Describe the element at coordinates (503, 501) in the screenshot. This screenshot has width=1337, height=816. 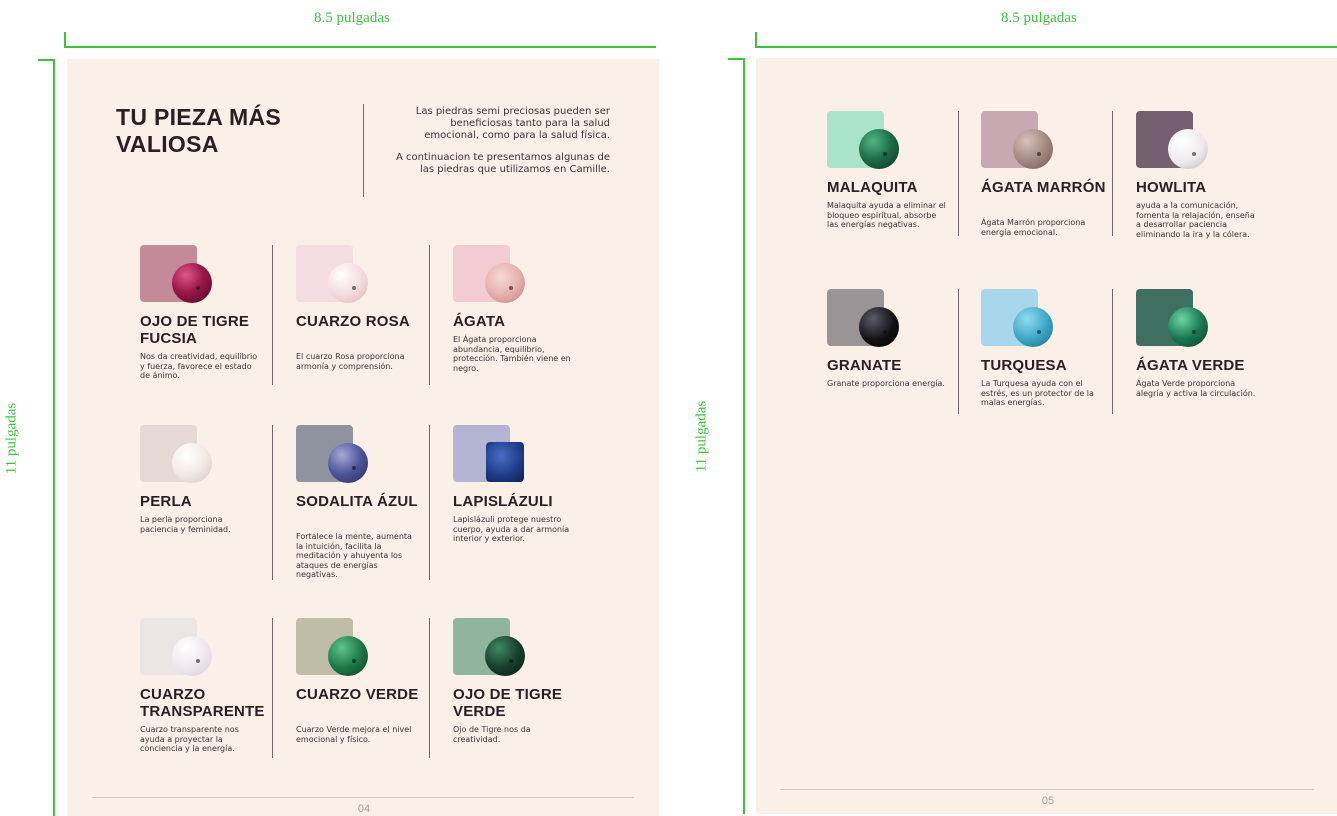
I see `stone-name: LAPISLÁZULI` at that location.